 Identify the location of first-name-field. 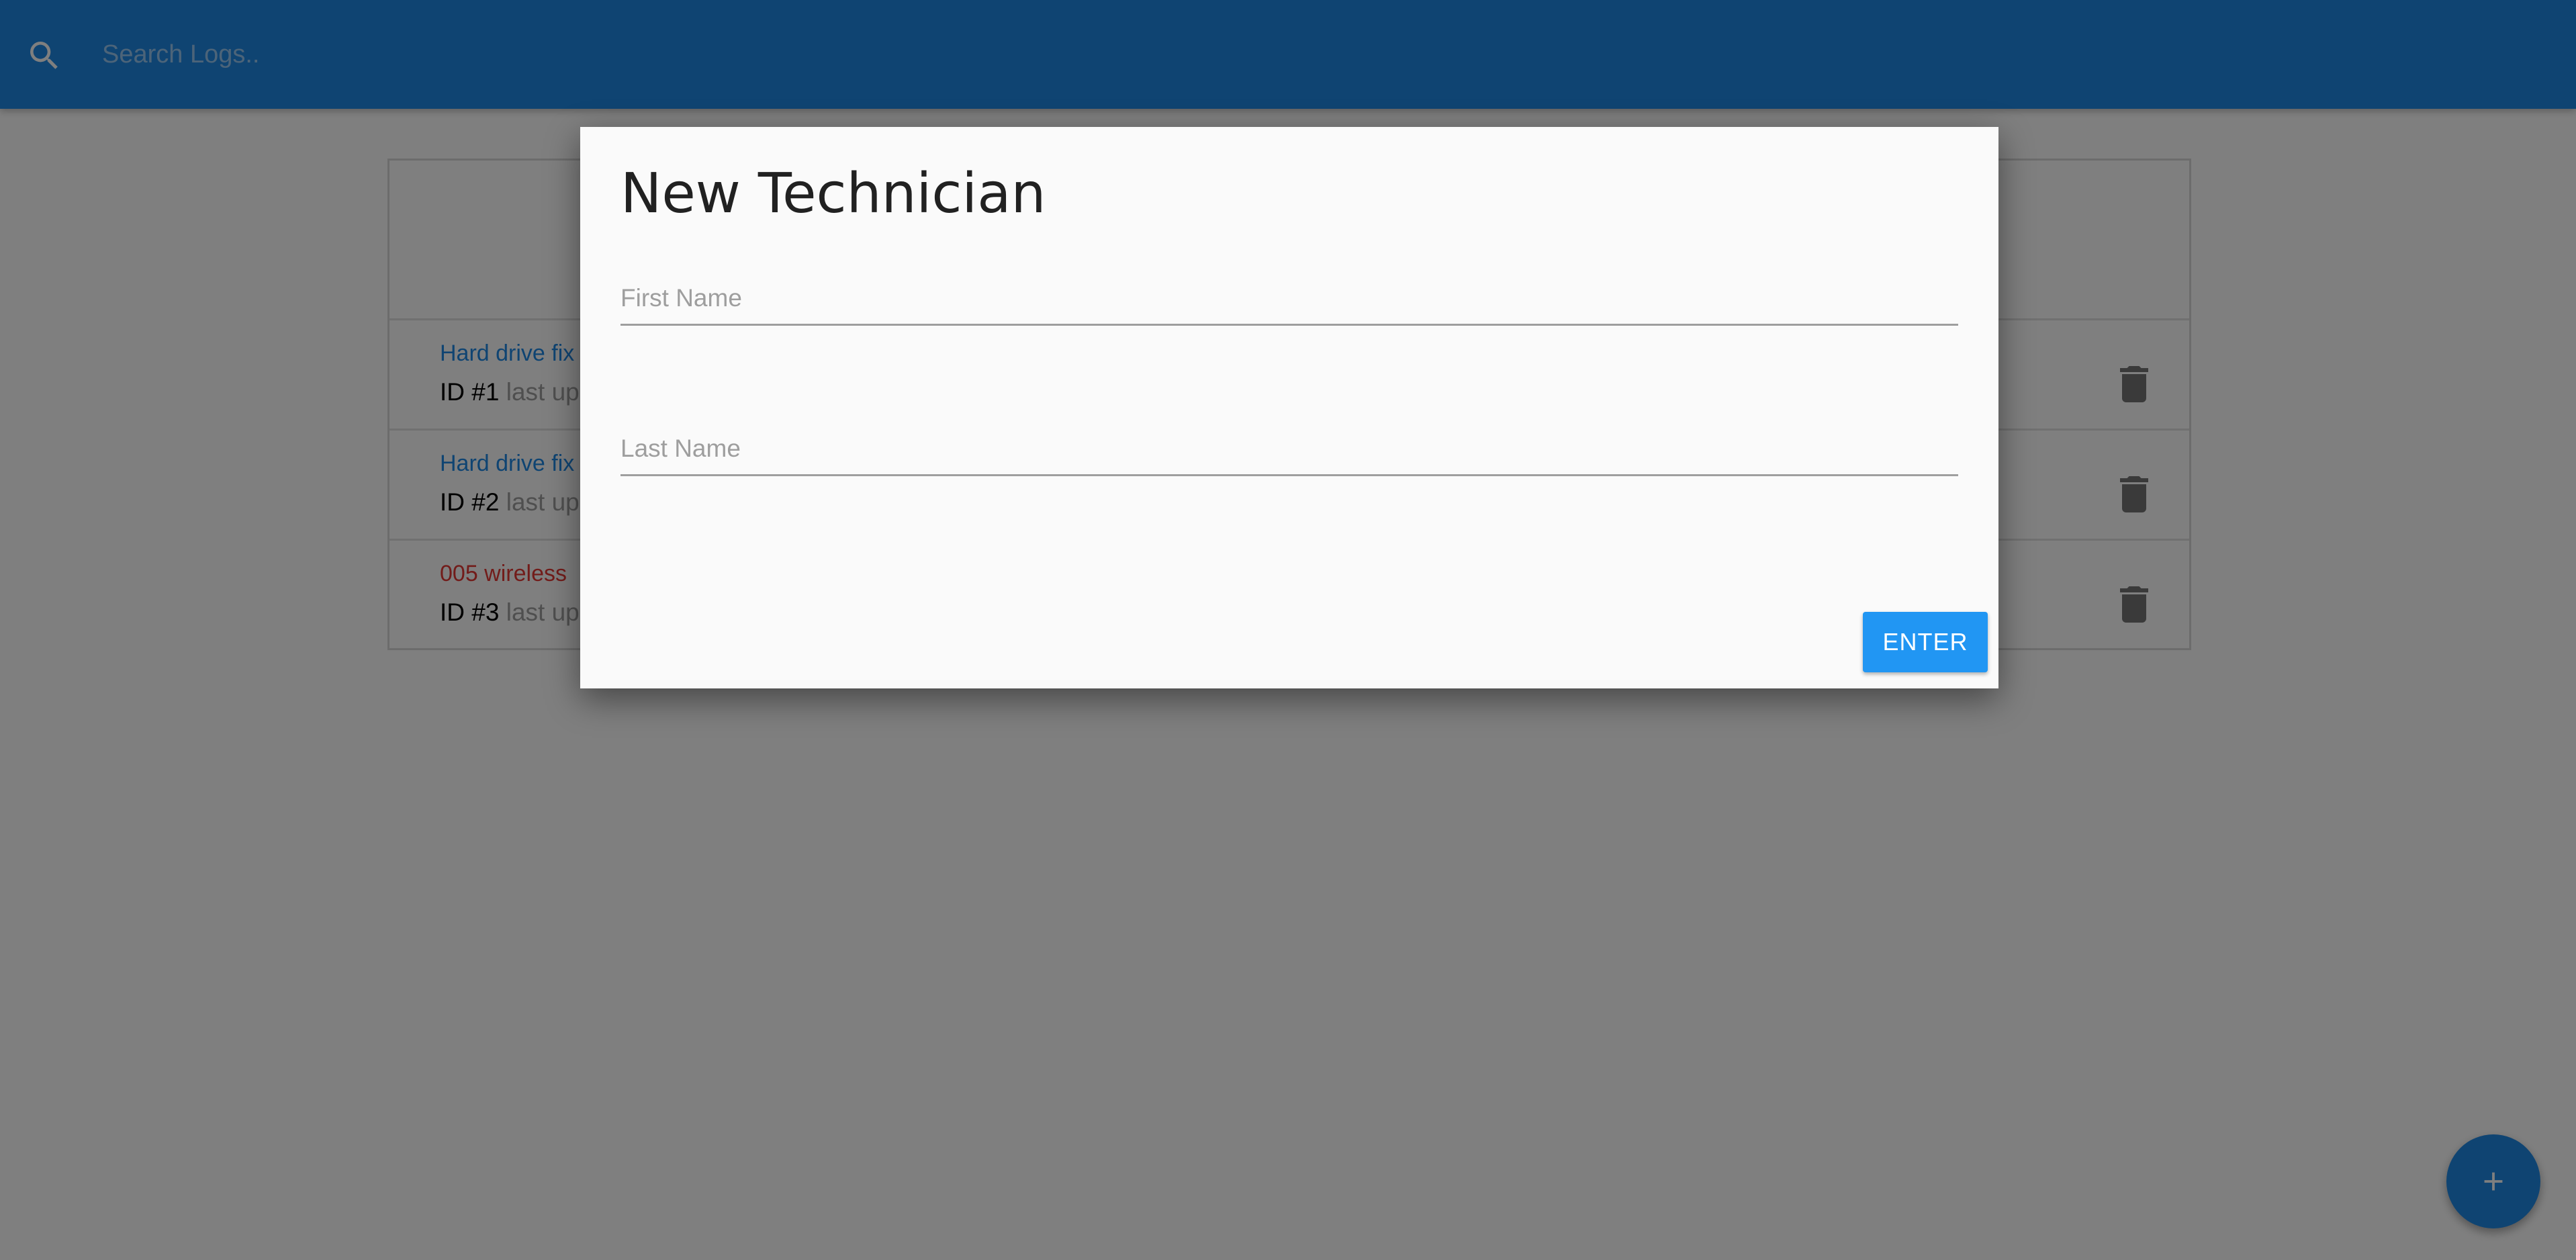
(1289, 299).